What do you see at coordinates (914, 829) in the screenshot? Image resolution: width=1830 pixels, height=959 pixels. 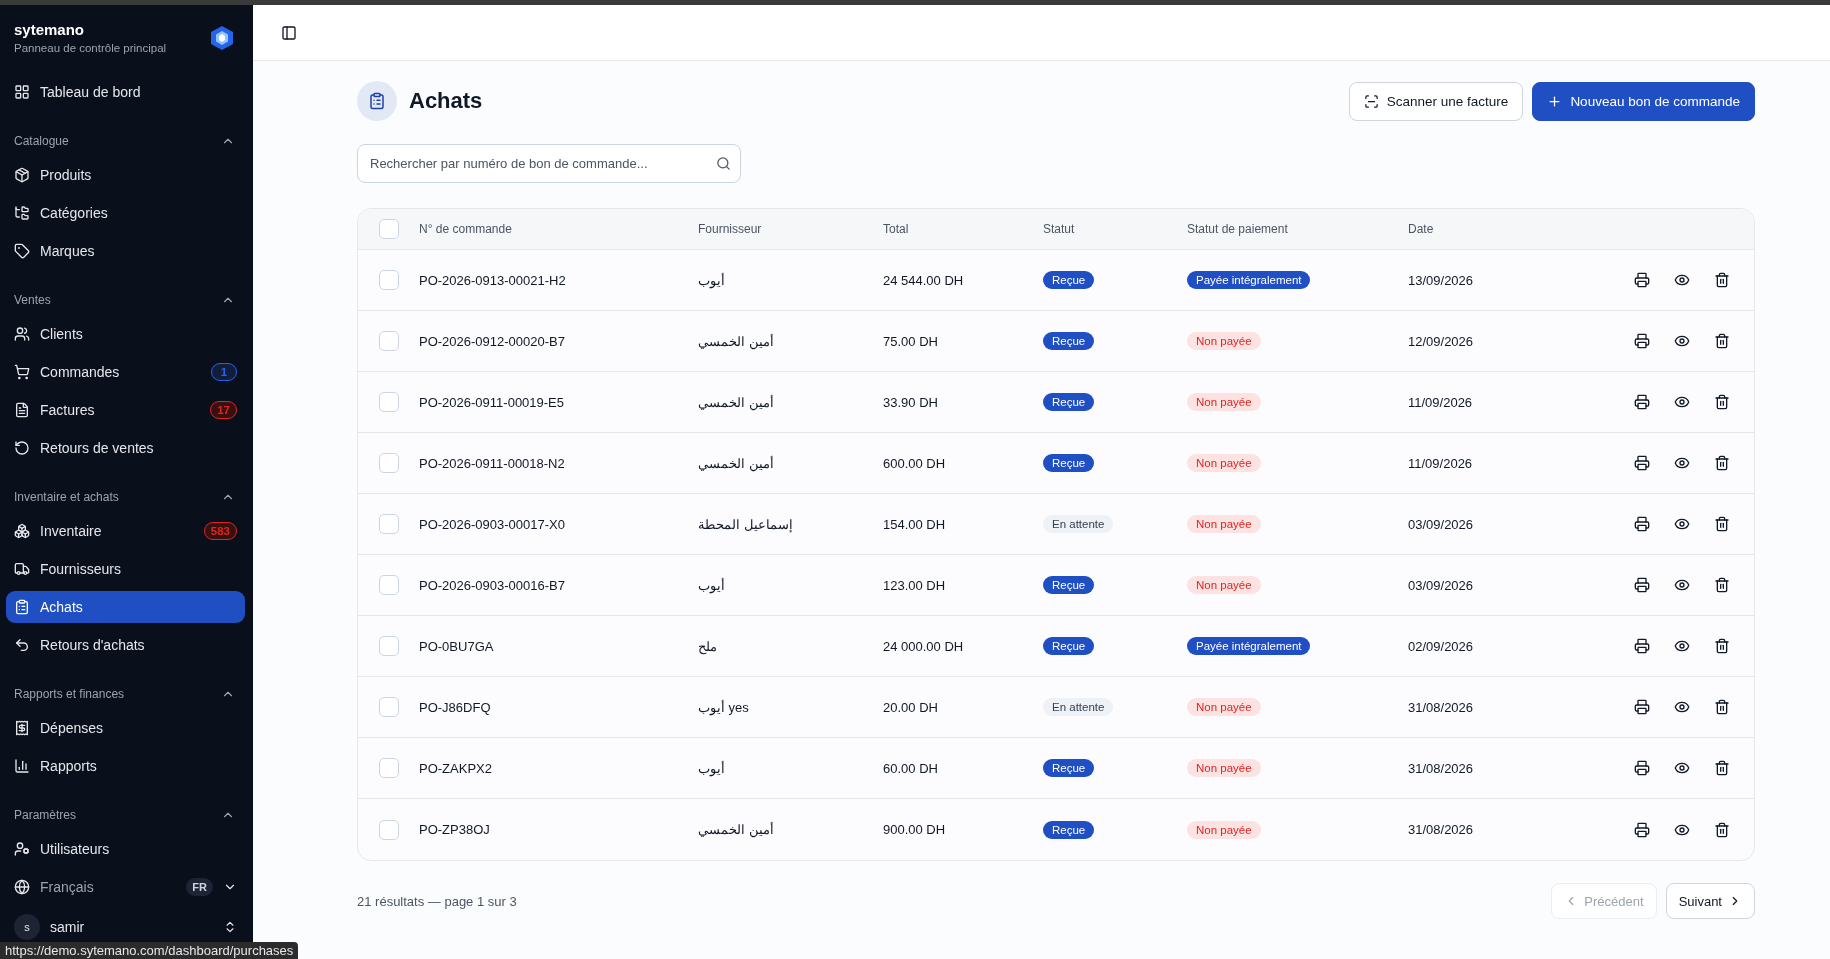 I see `order-total: 900.00 DH` at bounding box center [914, 829].